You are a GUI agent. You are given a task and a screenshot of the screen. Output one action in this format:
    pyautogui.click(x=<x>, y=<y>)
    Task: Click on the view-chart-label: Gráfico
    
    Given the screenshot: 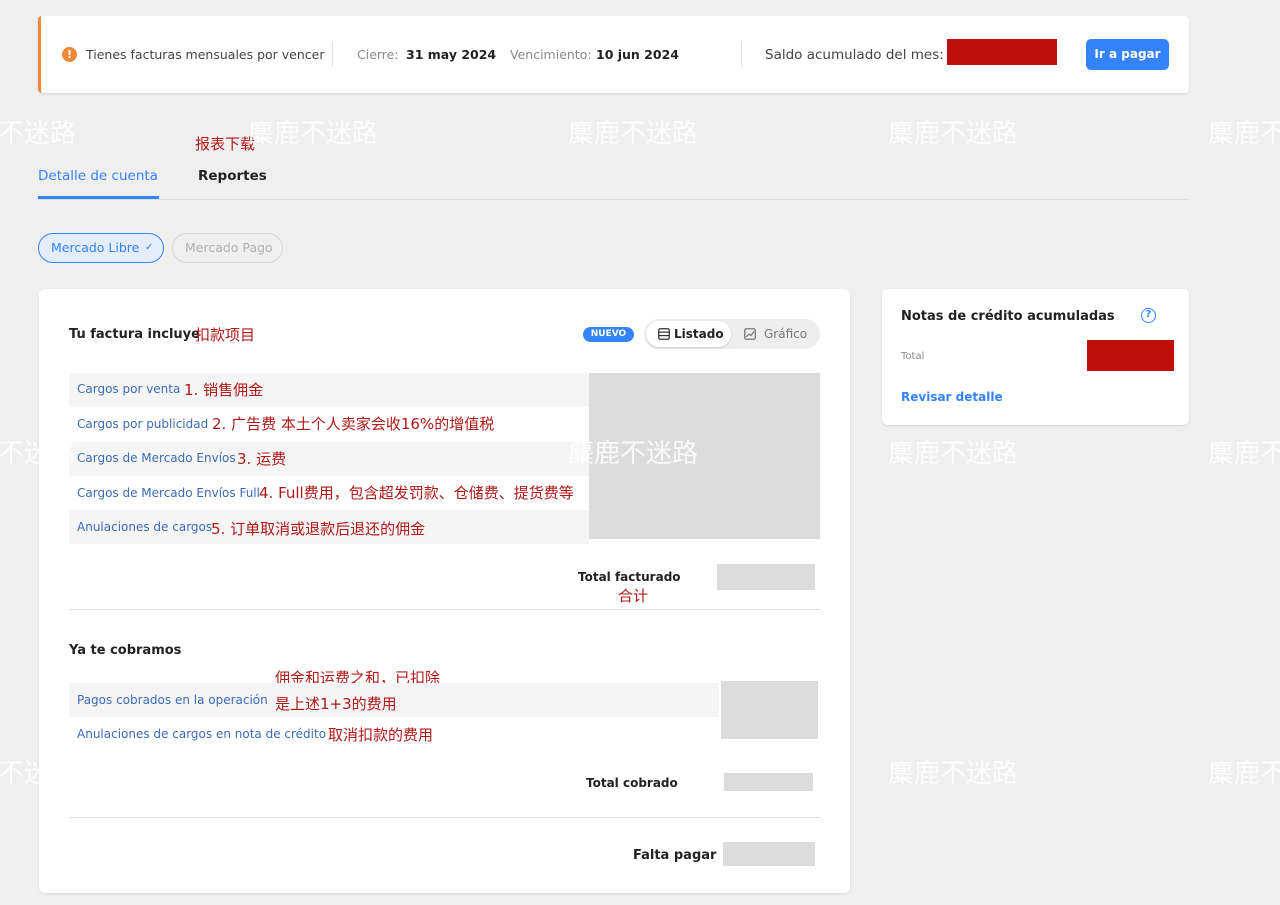 What is the action you would take?
    pyautogui.click(x=786, y=334)
    